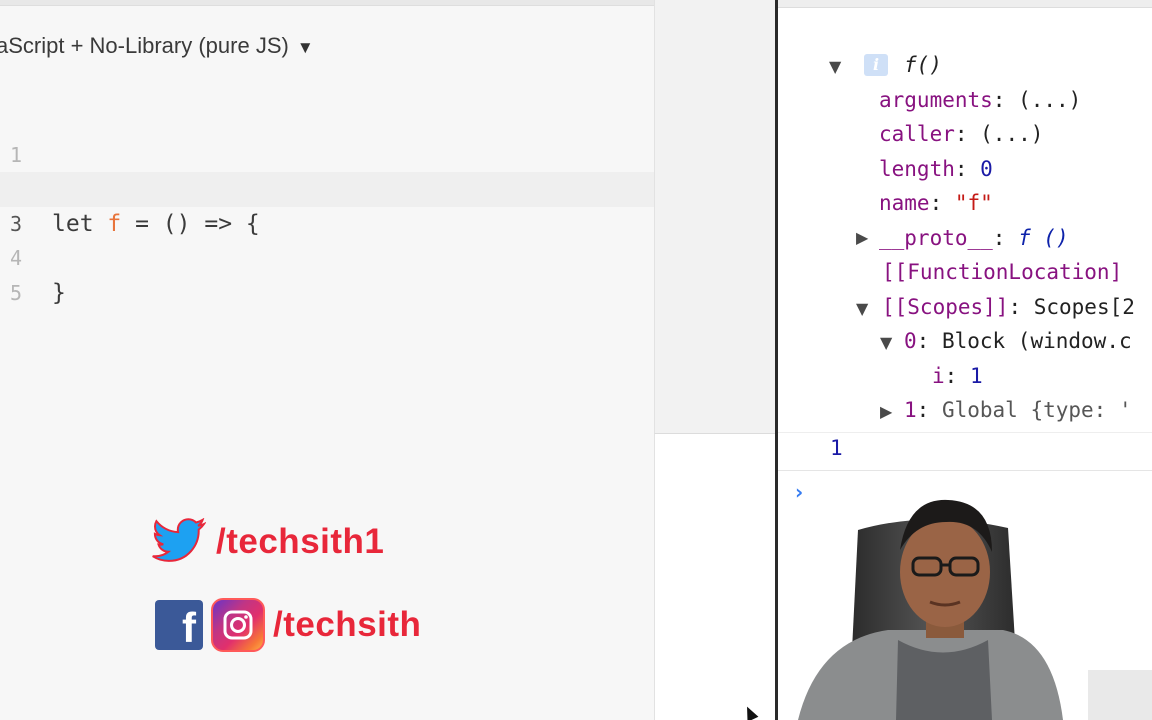  I want to click on code-line-4: 4 }, so click(327, 256).